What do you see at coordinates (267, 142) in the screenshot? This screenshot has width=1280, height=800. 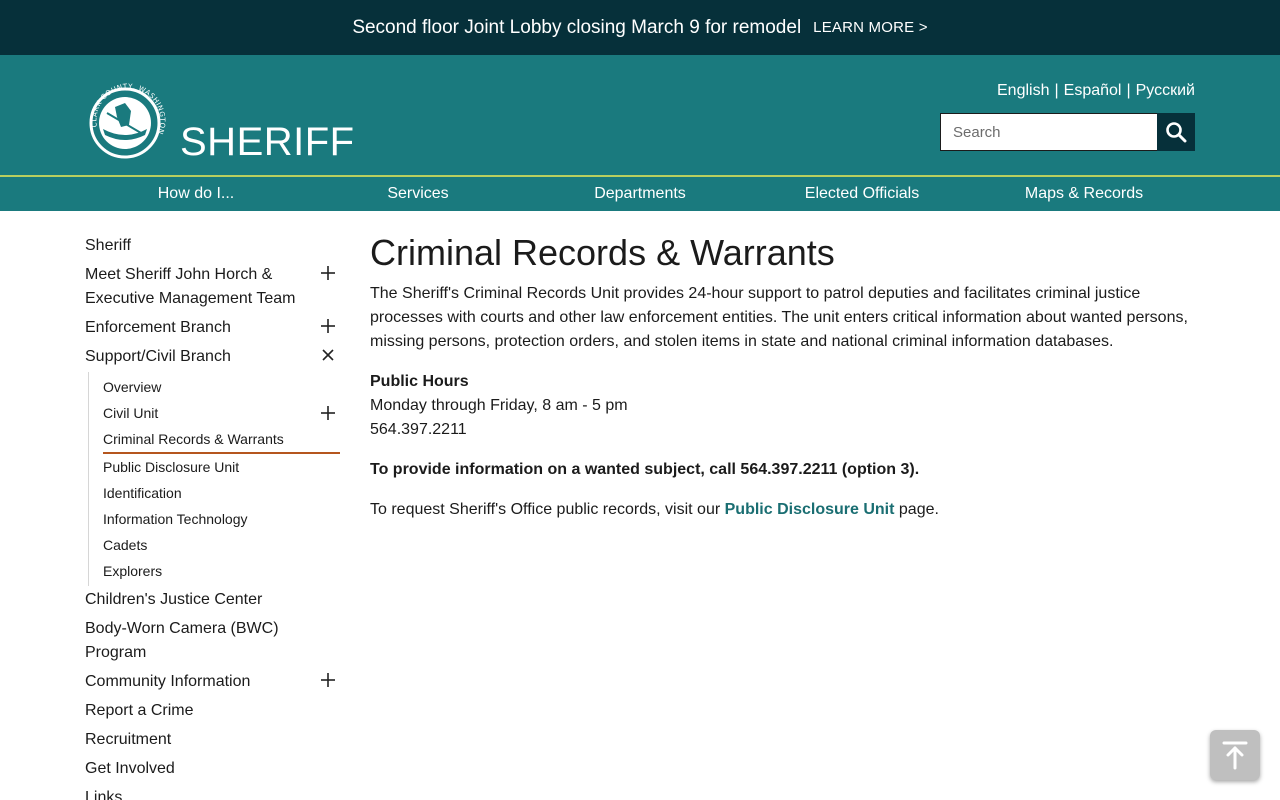 I see `site-brand-title: SHERIFF` at bounding box center [267, 142].